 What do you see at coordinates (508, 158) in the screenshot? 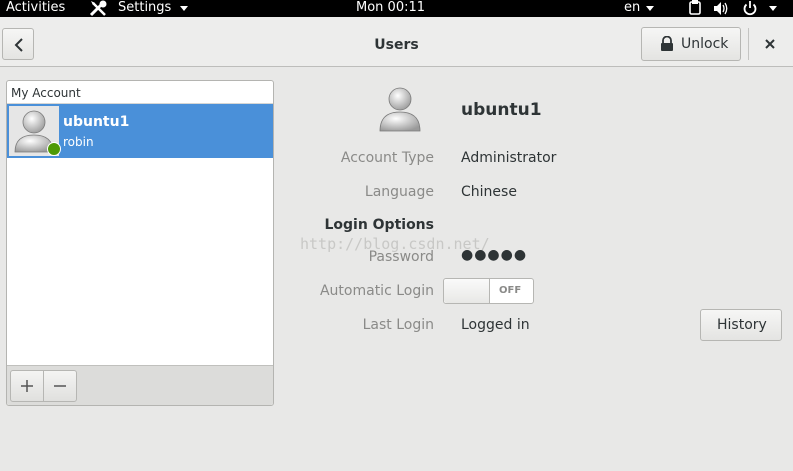
I see `account-type-value: Administrator` at bounding box center [508, 158].